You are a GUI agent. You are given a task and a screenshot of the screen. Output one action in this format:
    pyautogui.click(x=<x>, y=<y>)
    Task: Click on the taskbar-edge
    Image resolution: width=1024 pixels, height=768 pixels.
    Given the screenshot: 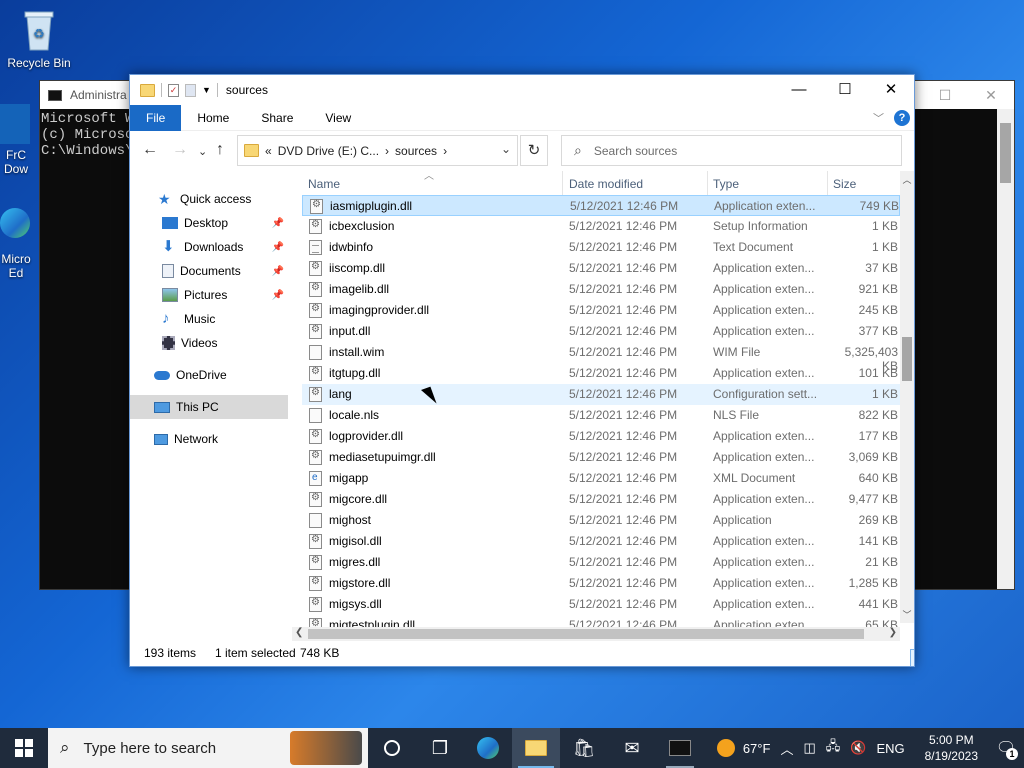 What is the action you would take?
    pyautogui.click(x=488, y=748)
    